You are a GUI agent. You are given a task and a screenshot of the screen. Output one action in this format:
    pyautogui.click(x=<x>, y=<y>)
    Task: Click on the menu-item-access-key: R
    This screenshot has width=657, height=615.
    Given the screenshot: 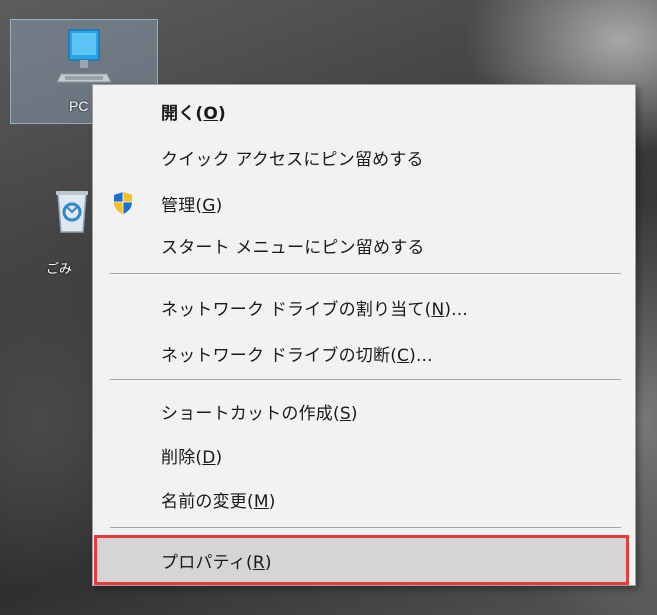 What is the action you would take?
    pyautogui.click(x=258, y=562)
    